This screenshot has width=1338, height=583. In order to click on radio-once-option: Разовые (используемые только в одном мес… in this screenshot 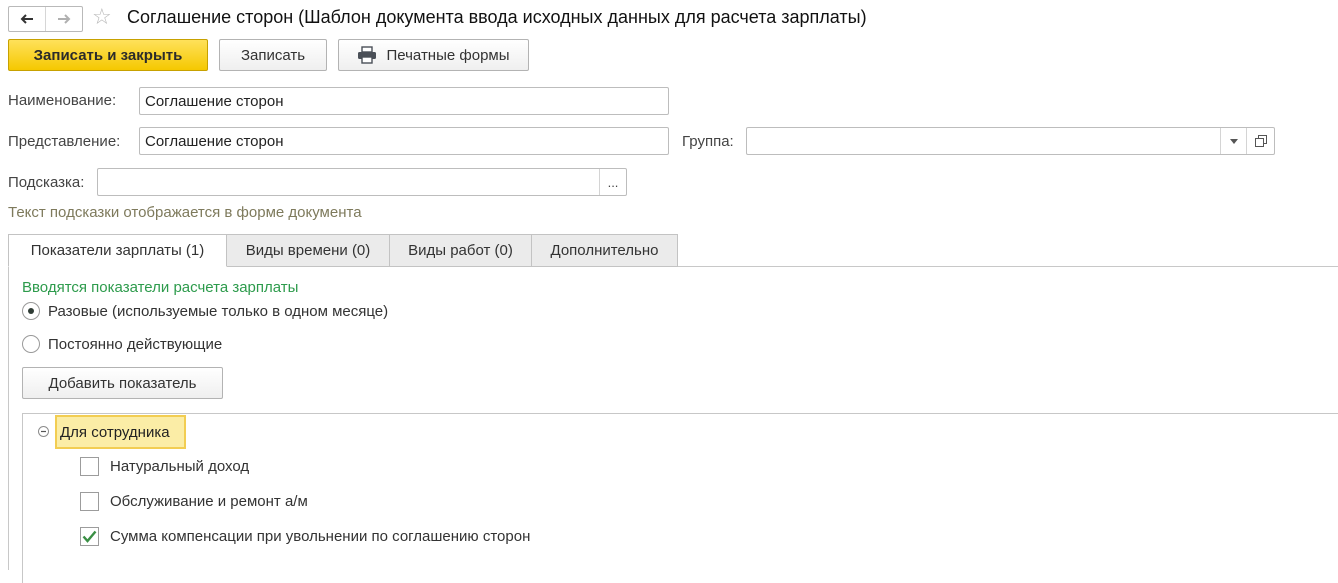, I will do `click(205, 311)`.